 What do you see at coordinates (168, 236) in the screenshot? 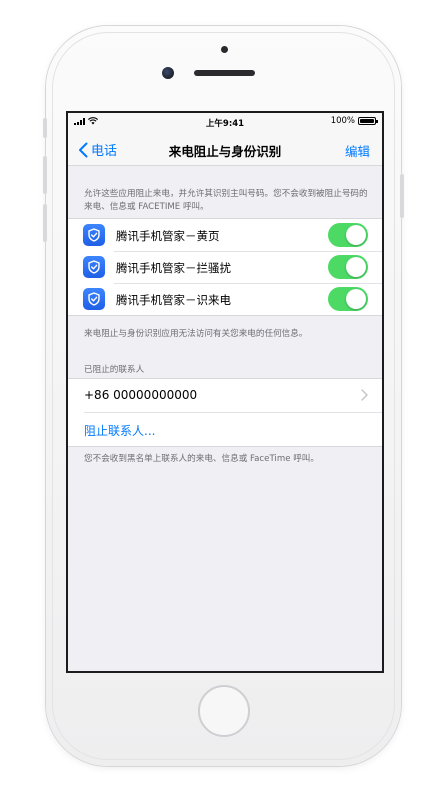
I see `app-label: 腾讯手机管家－黄页` at bounding box center [168, 236].